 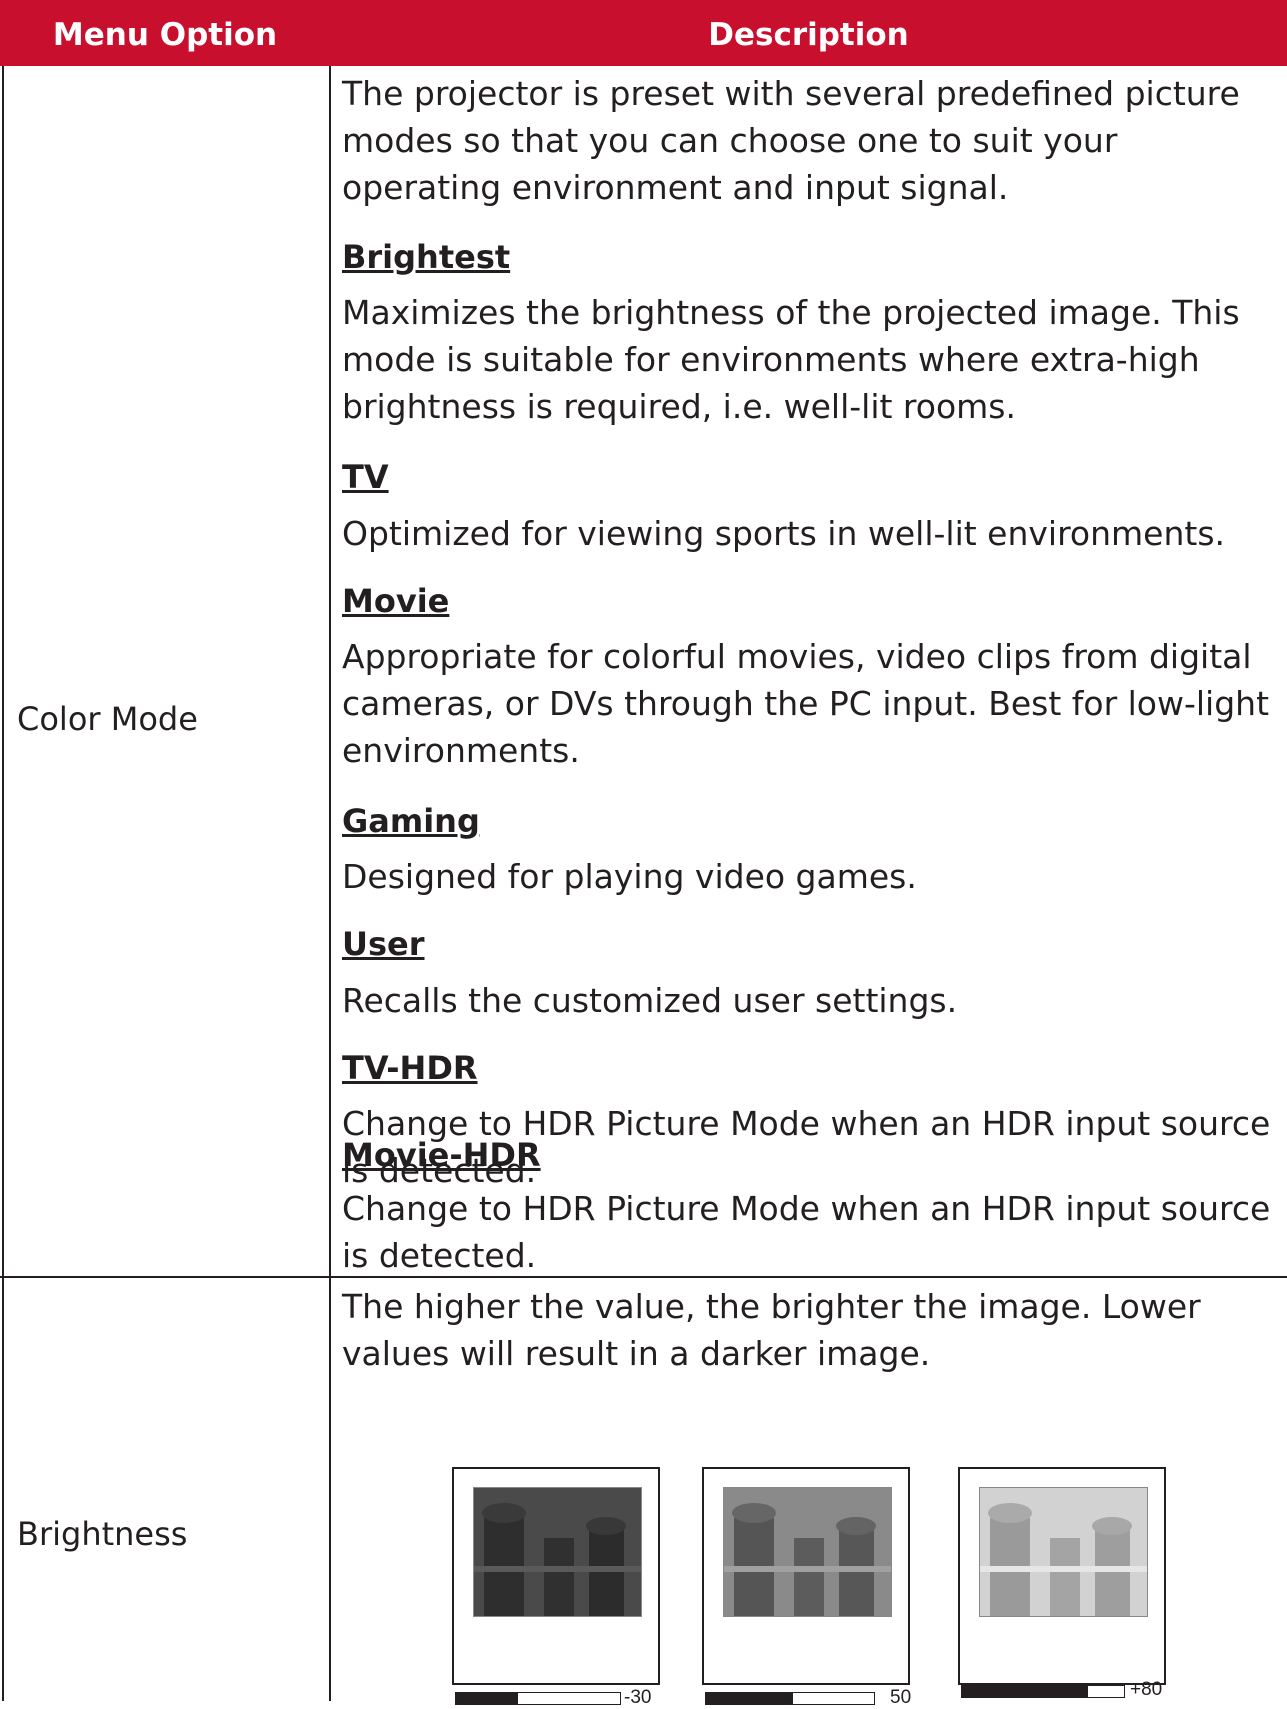 What do you see at coordinates (330, 883) in the screenshot?
I see `border-middle` at bounding box center [330, 883].